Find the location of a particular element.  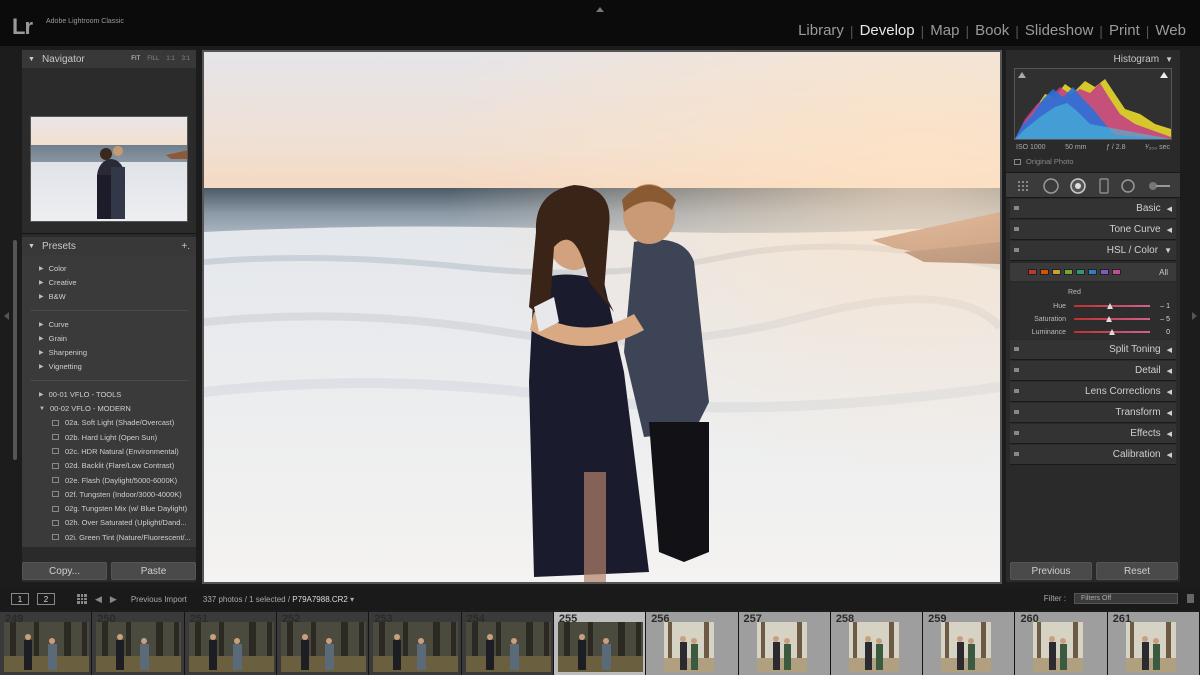

navigator-header: ▼ Navigator FIT FILL 1:1 3:1 is located at coordinates (109, 59).